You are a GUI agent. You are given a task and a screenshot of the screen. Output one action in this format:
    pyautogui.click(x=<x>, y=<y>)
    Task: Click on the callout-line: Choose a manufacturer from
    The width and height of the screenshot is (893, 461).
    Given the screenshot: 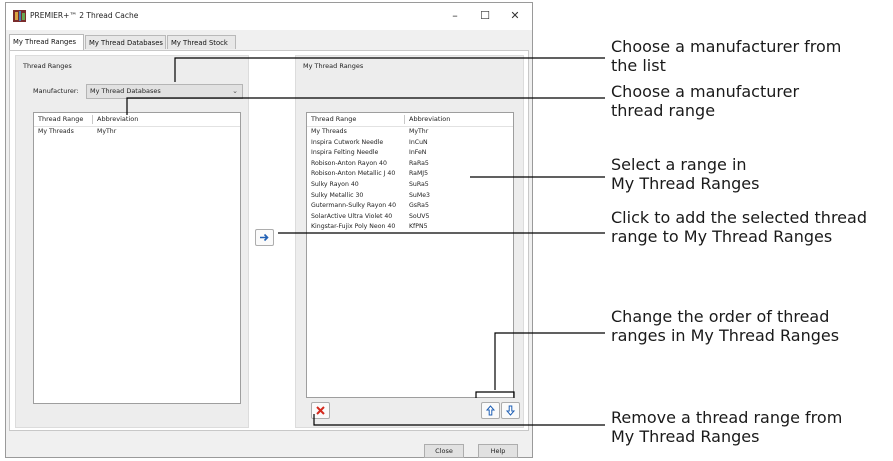 What is the action you would take?
    pyautogui.click(x=726, y=46)
    